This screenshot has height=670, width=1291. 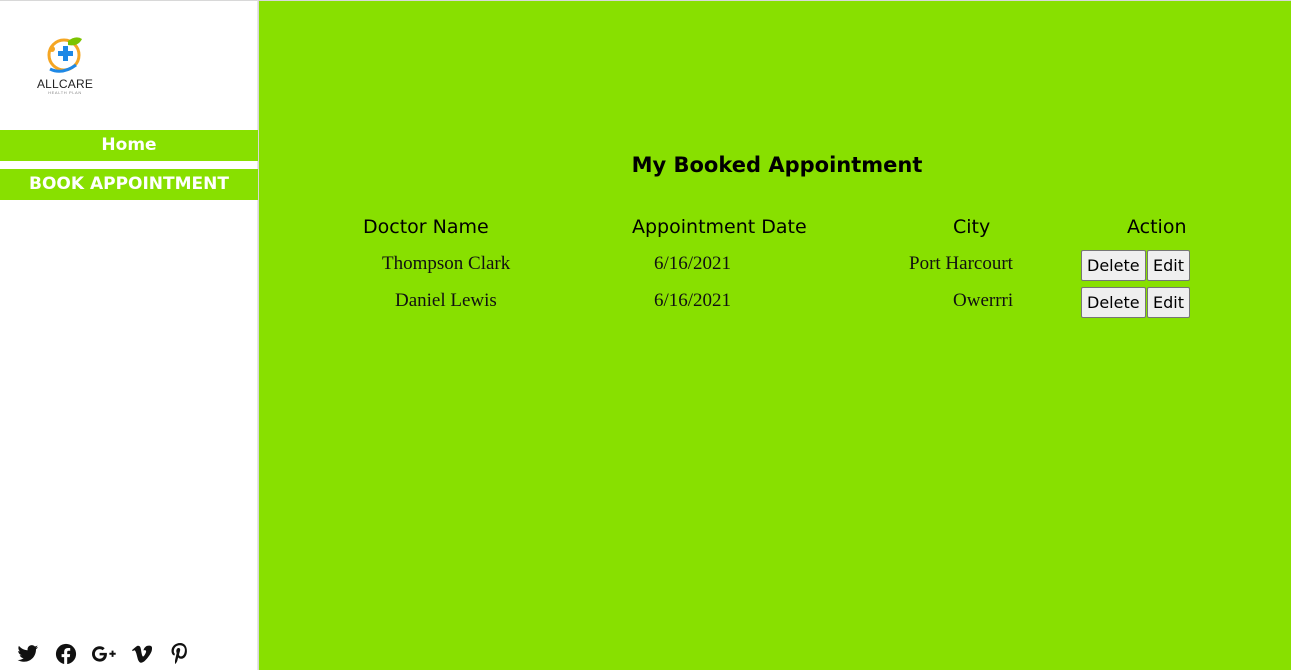 What do you see at coordinates (972, 227) in the screenshot?
I see `column-header-city: City` at bounding box center [972, 227].